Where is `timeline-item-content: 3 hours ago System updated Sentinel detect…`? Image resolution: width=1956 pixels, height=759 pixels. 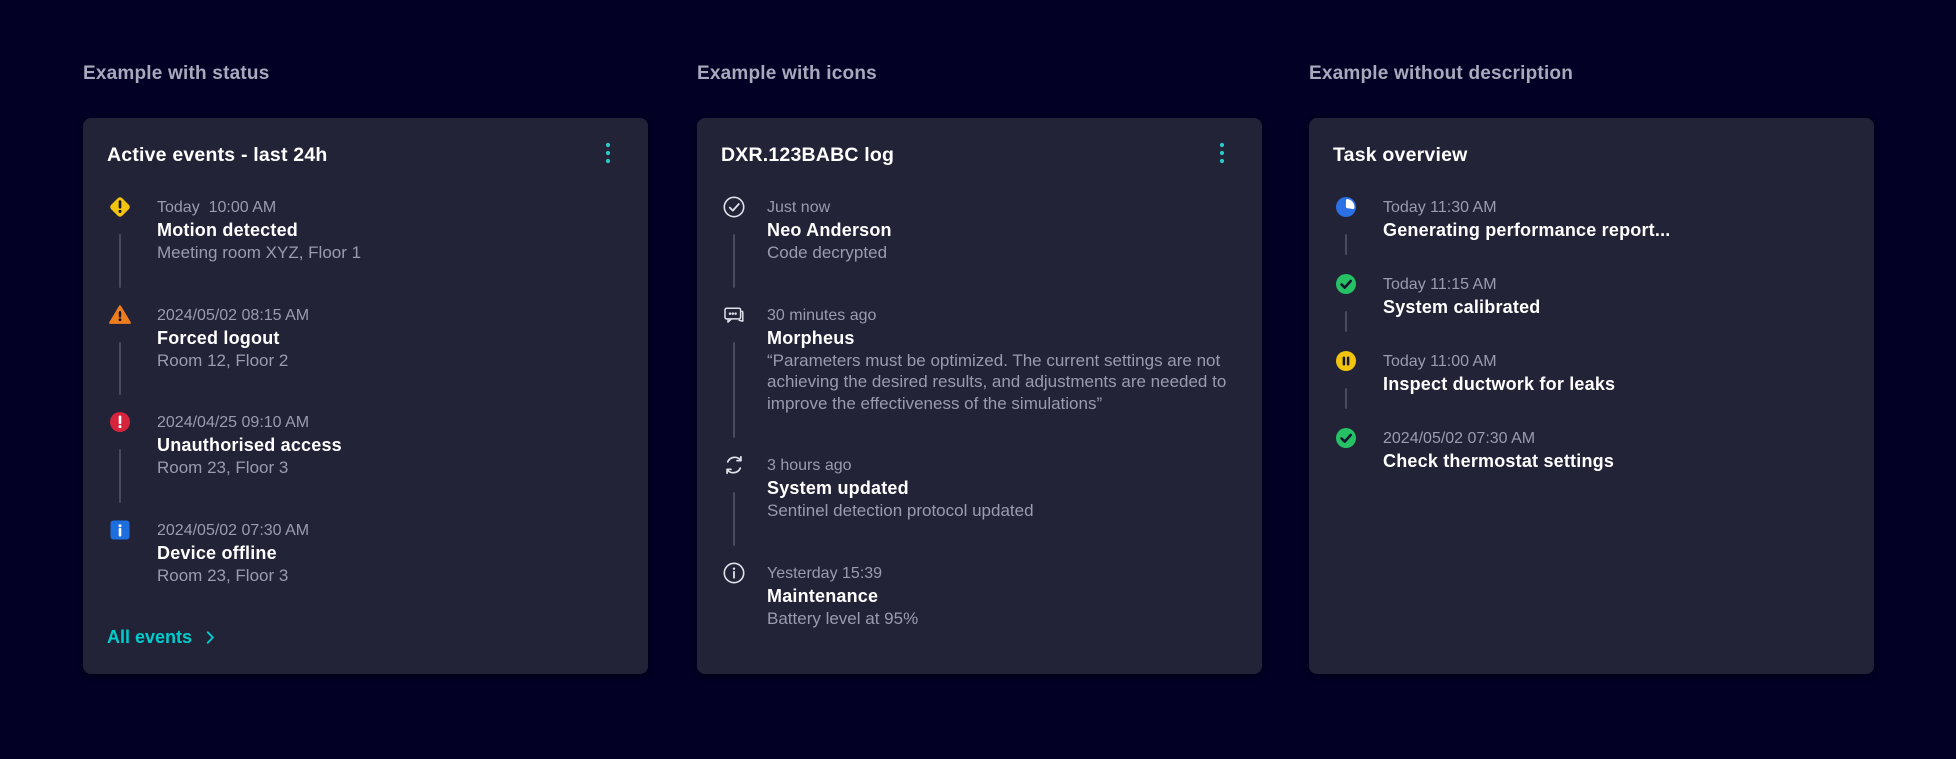 timeline-item-content: 3 hours ago System updated Sentinel detect… is located at coordinates (1002, 488).